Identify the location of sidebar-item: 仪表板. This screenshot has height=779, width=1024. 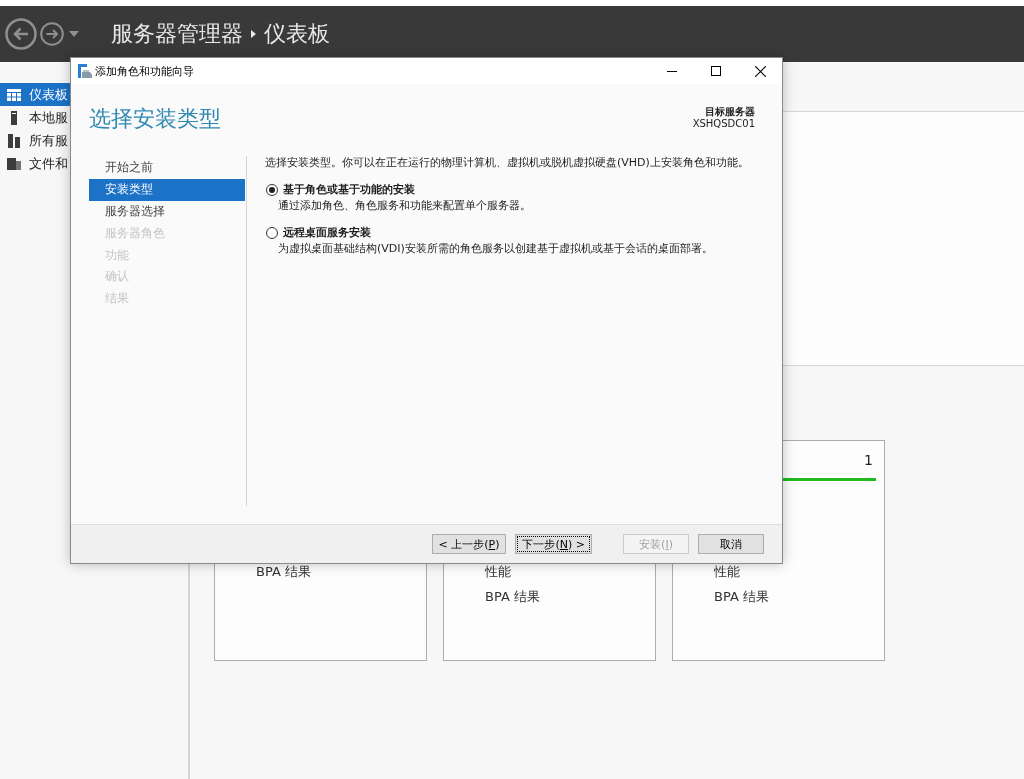
(35, 94).